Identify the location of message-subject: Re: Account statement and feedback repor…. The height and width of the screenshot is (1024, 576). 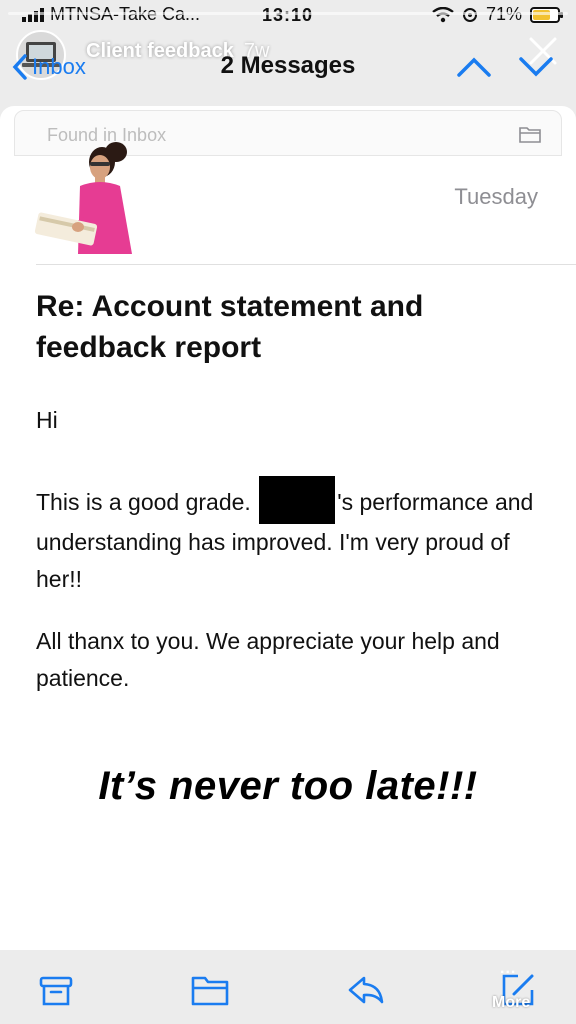
(230, 327).